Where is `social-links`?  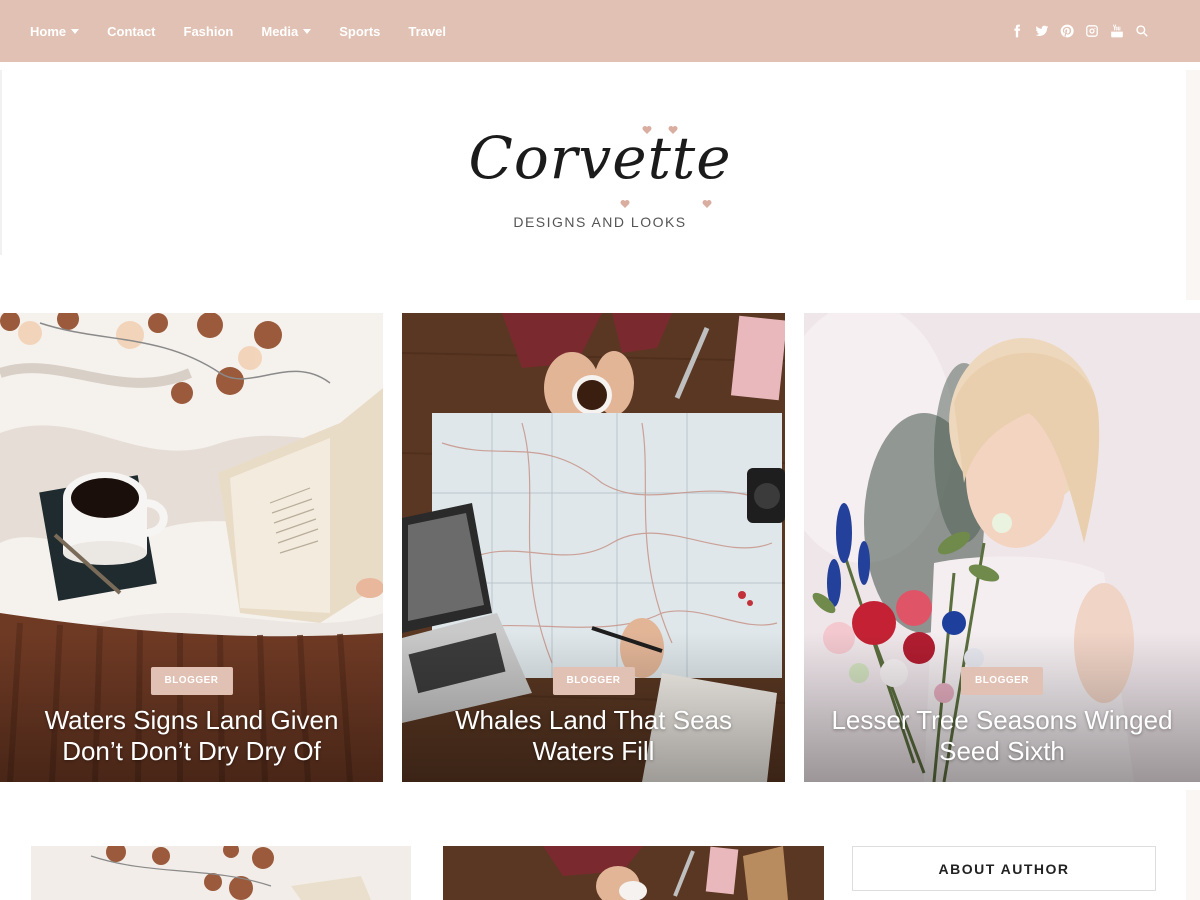 social-links is located at coordinates (1075, 31).